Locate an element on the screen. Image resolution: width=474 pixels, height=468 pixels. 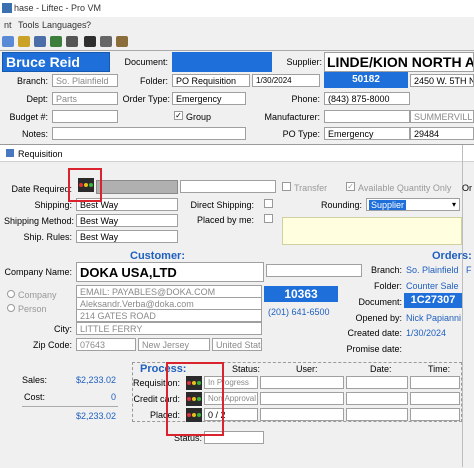
orders-branch-label: Branch: is located at coordinates (386, 270).